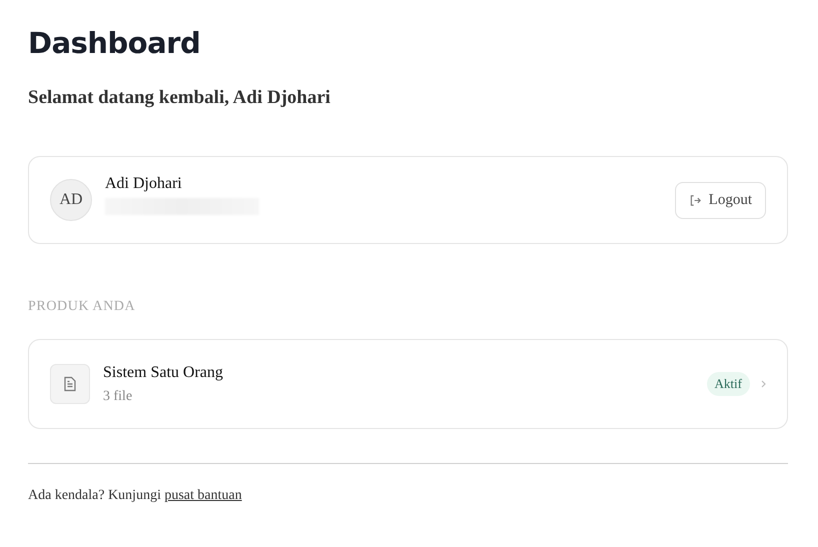  I want to click on document-icon, so click(70, 384).